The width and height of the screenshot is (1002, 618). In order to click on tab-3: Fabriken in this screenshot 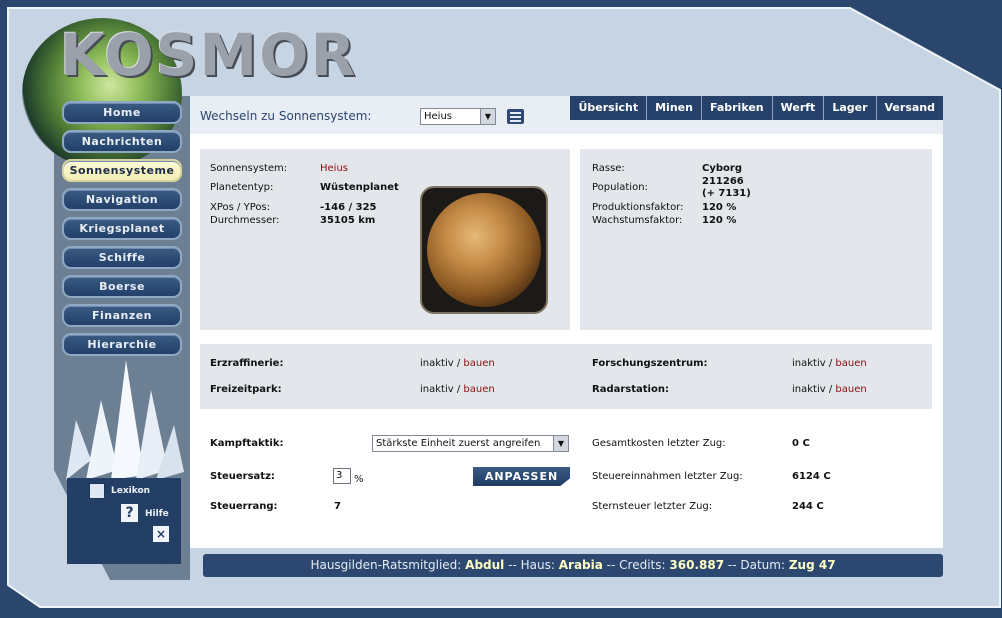, I will do `click(736, 108)`.